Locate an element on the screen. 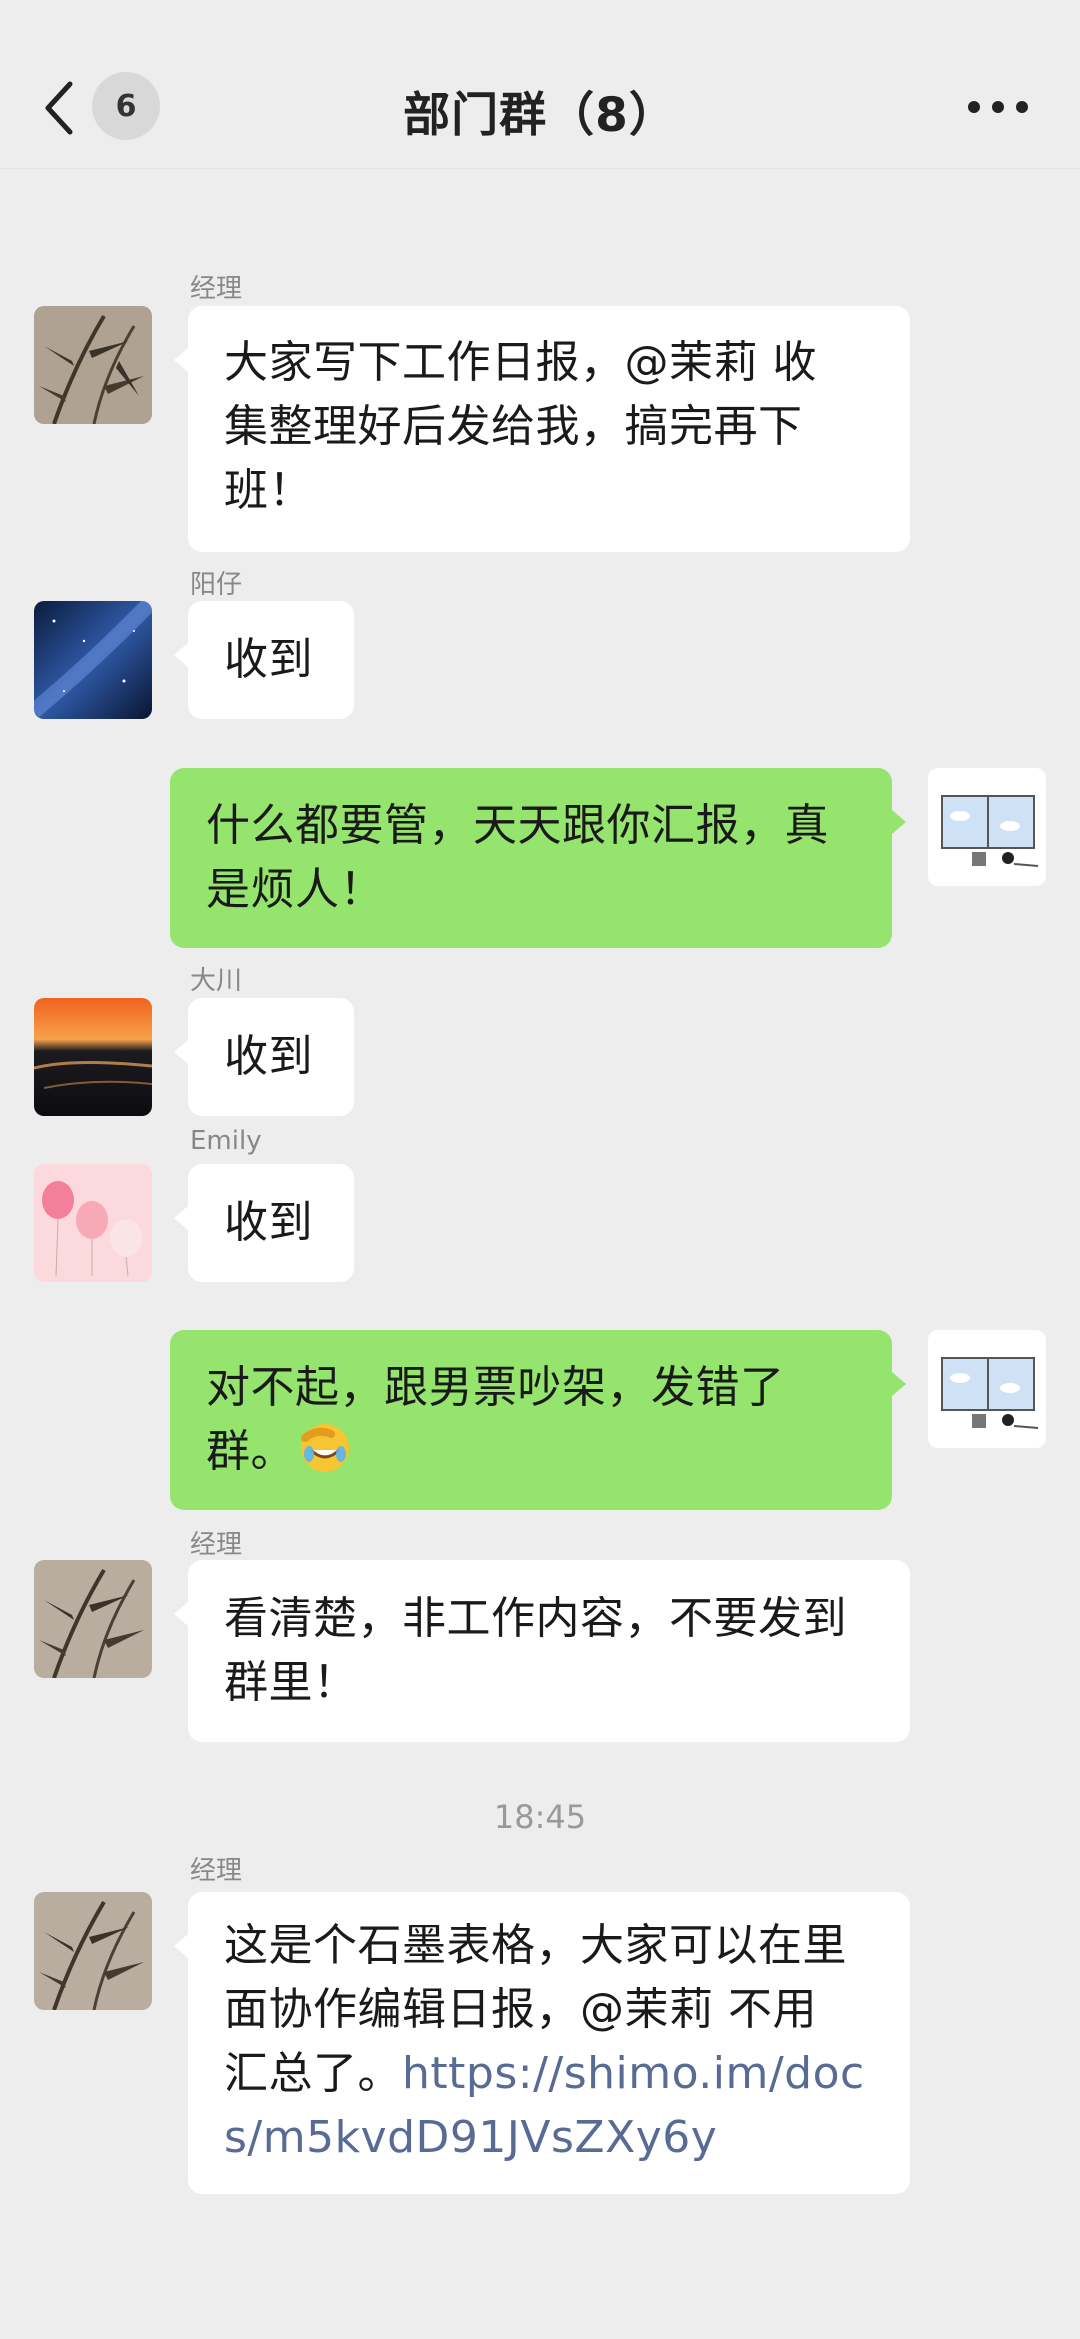  message-bubble: 大家写下工作日报，@茉莉 收 集整理好后发给我，搞完再下 班！ is located at coordinates (542, 429).